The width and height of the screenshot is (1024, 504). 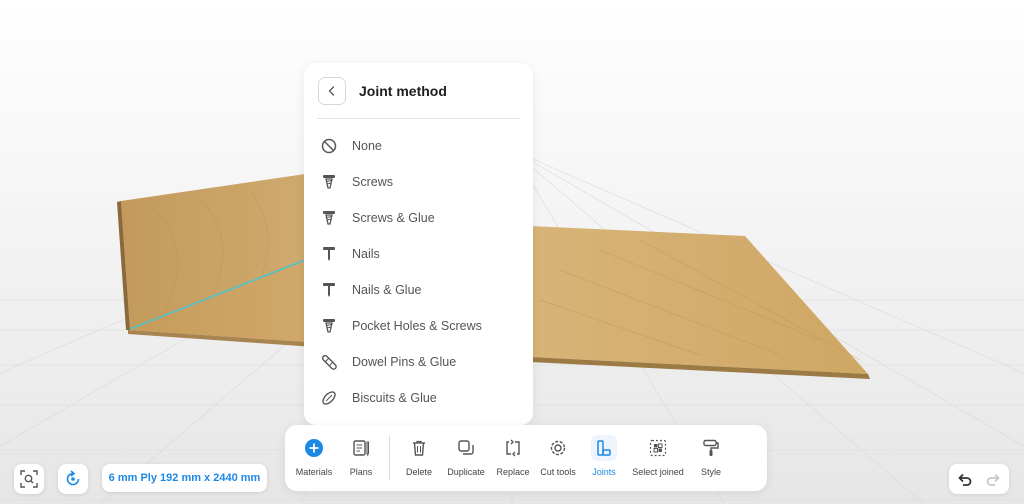 What do you see at coordinates (314, 448) in the screenshot?
I see `plus-icon` at bounding box center [314, 448].